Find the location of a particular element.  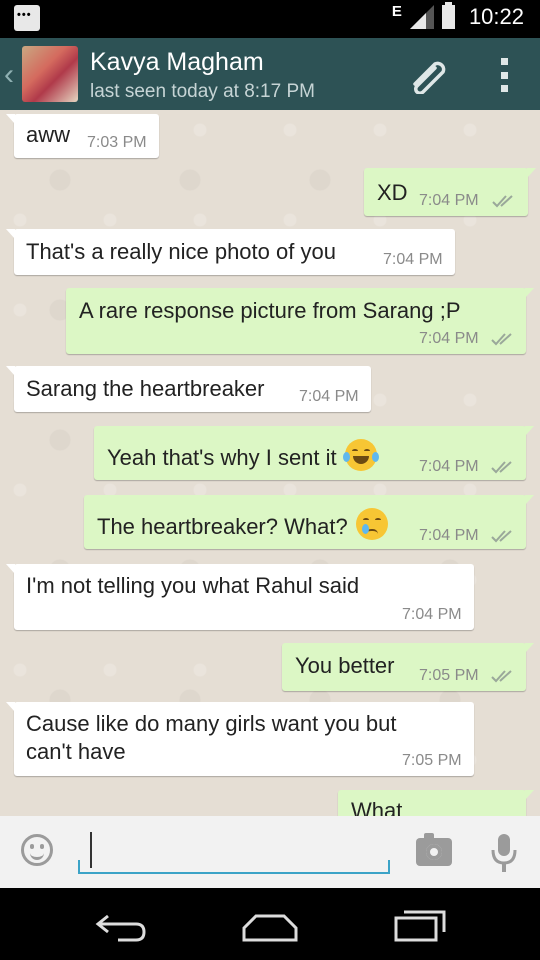

message-text: XD is located at coordinates (392, 192).